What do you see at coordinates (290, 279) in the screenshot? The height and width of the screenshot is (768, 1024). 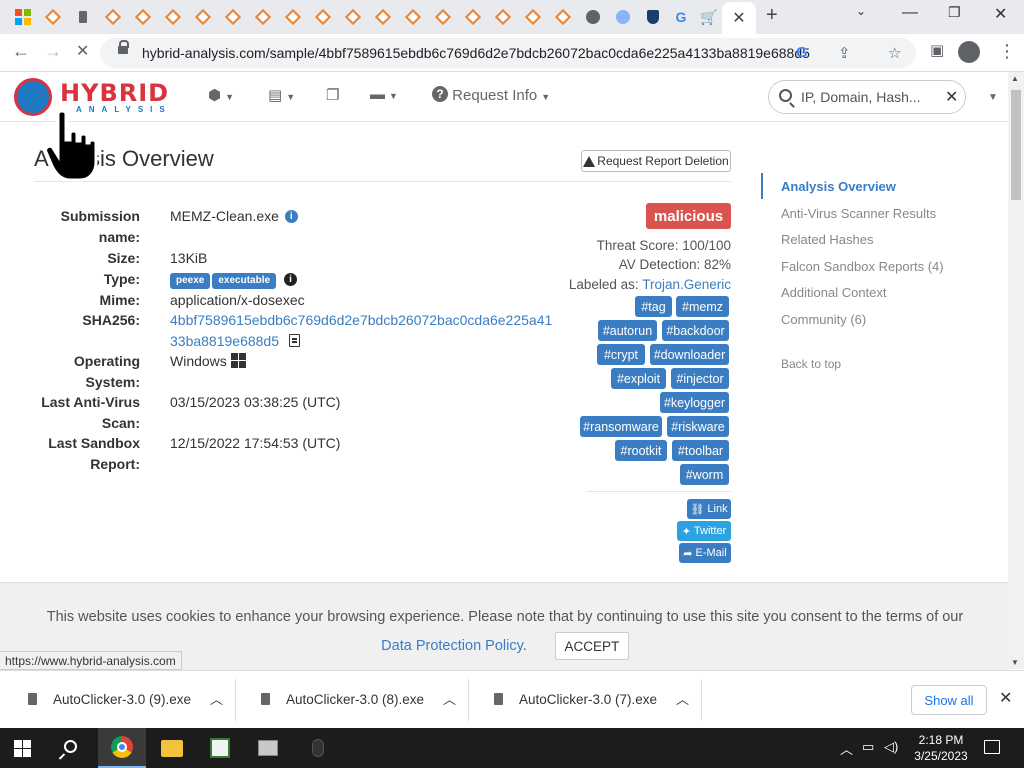 I see `info-icon: i` at bounding box center [290, 279].